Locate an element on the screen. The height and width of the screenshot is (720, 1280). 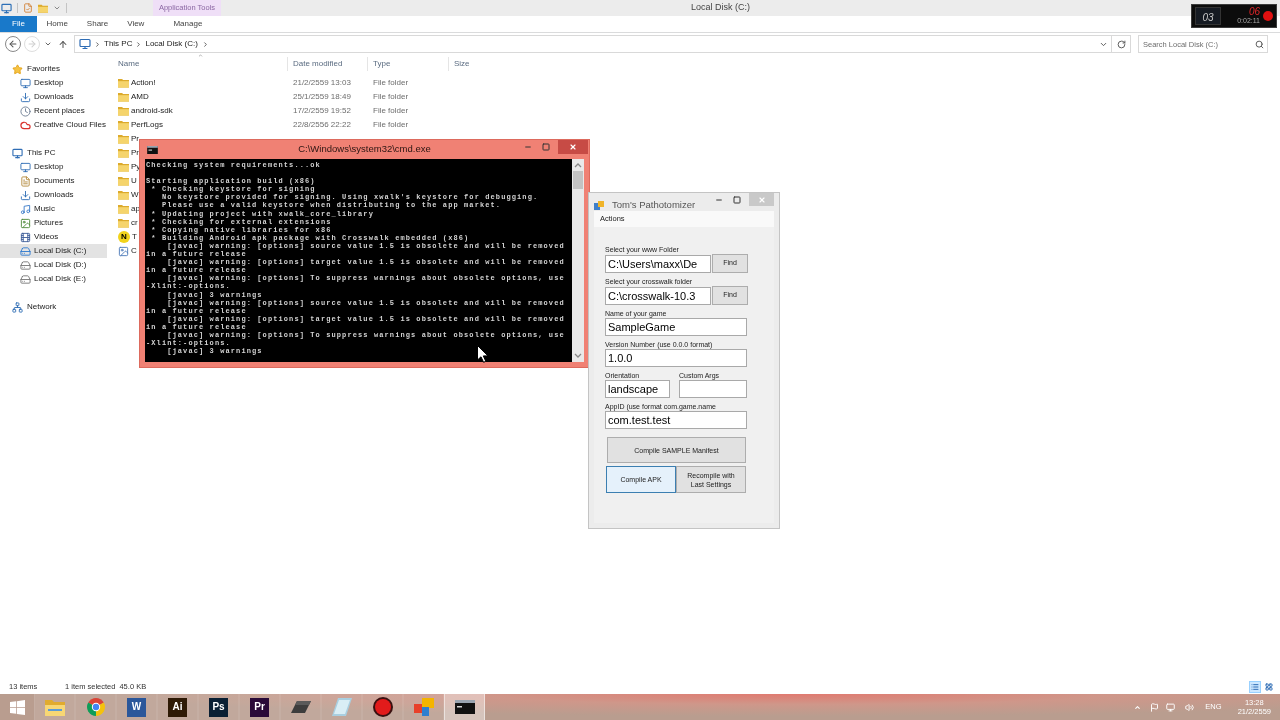
file-name: U is located at coordinates (134, 181).